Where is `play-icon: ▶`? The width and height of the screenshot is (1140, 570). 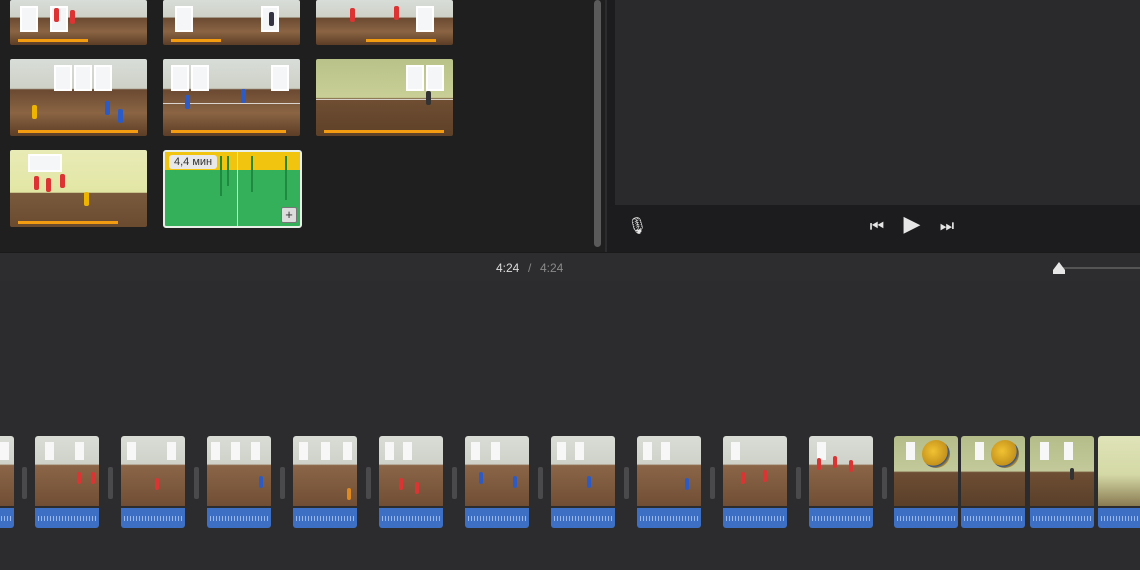 play-icon: ▶ is located at coordinates (912, 224).